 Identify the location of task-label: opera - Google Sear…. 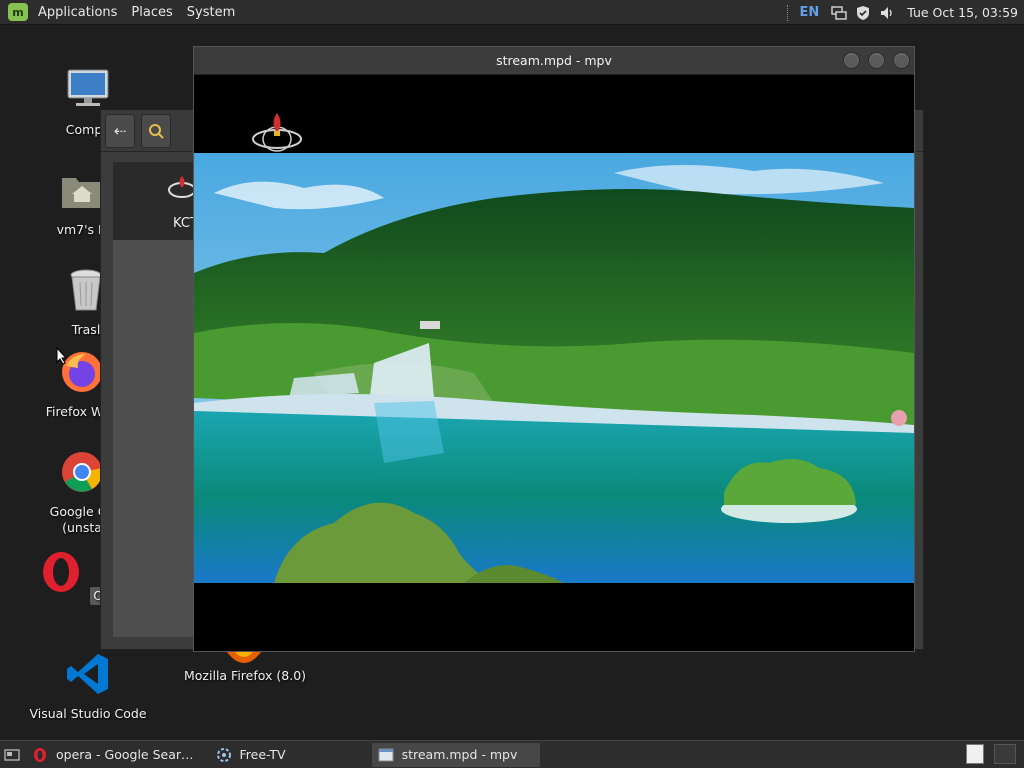
(125, 754).